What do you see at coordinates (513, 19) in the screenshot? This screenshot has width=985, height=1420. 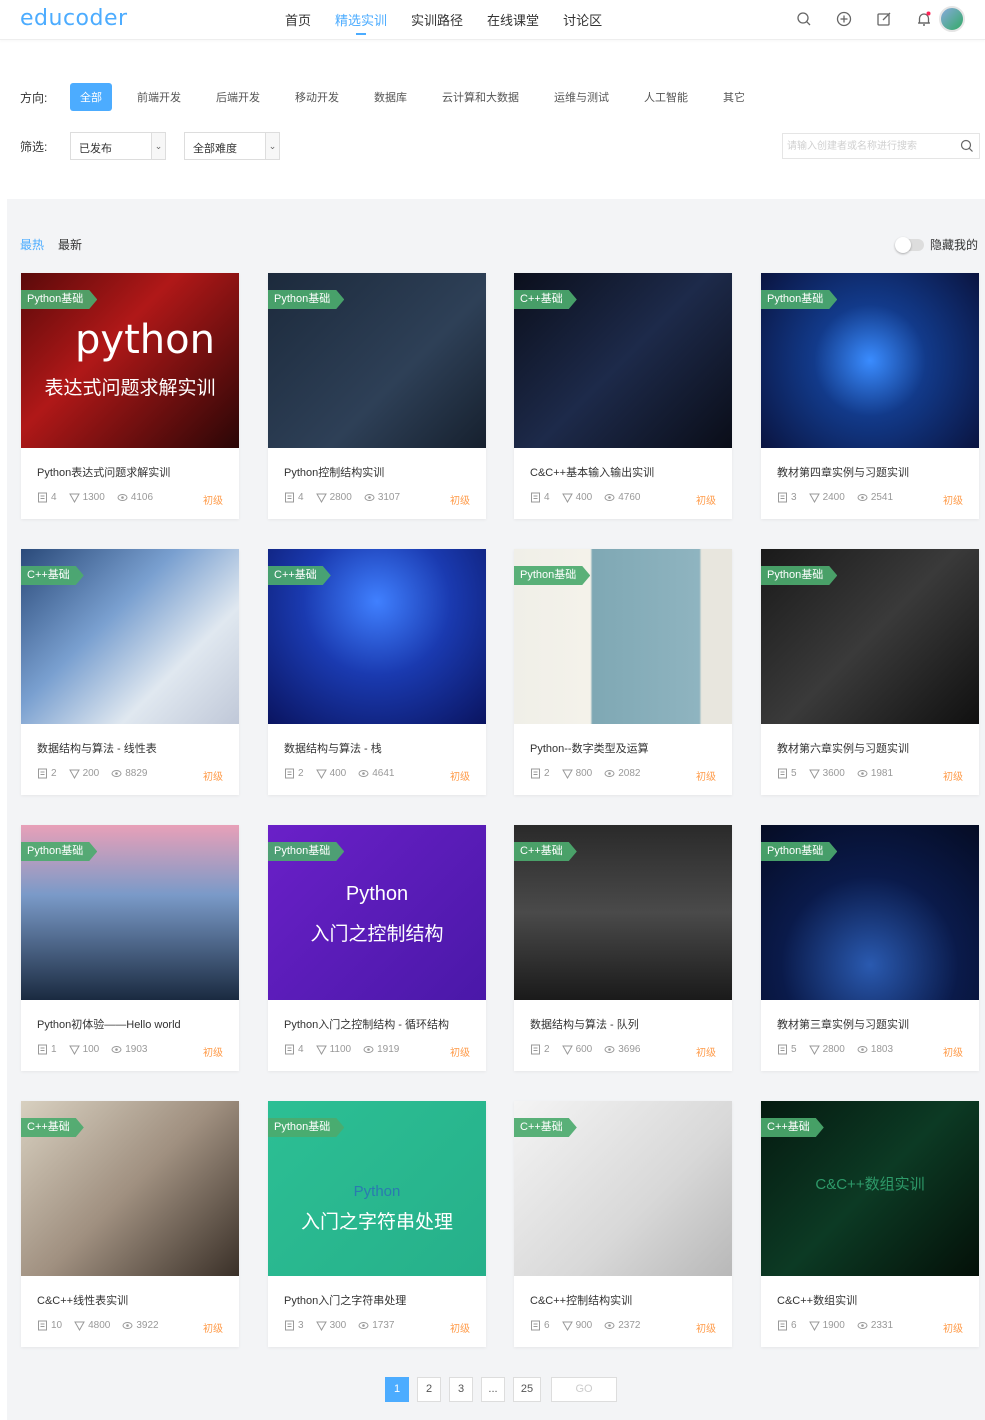 I see `nav-online-classes: 在线课堂` at bounding box center [513, 19].